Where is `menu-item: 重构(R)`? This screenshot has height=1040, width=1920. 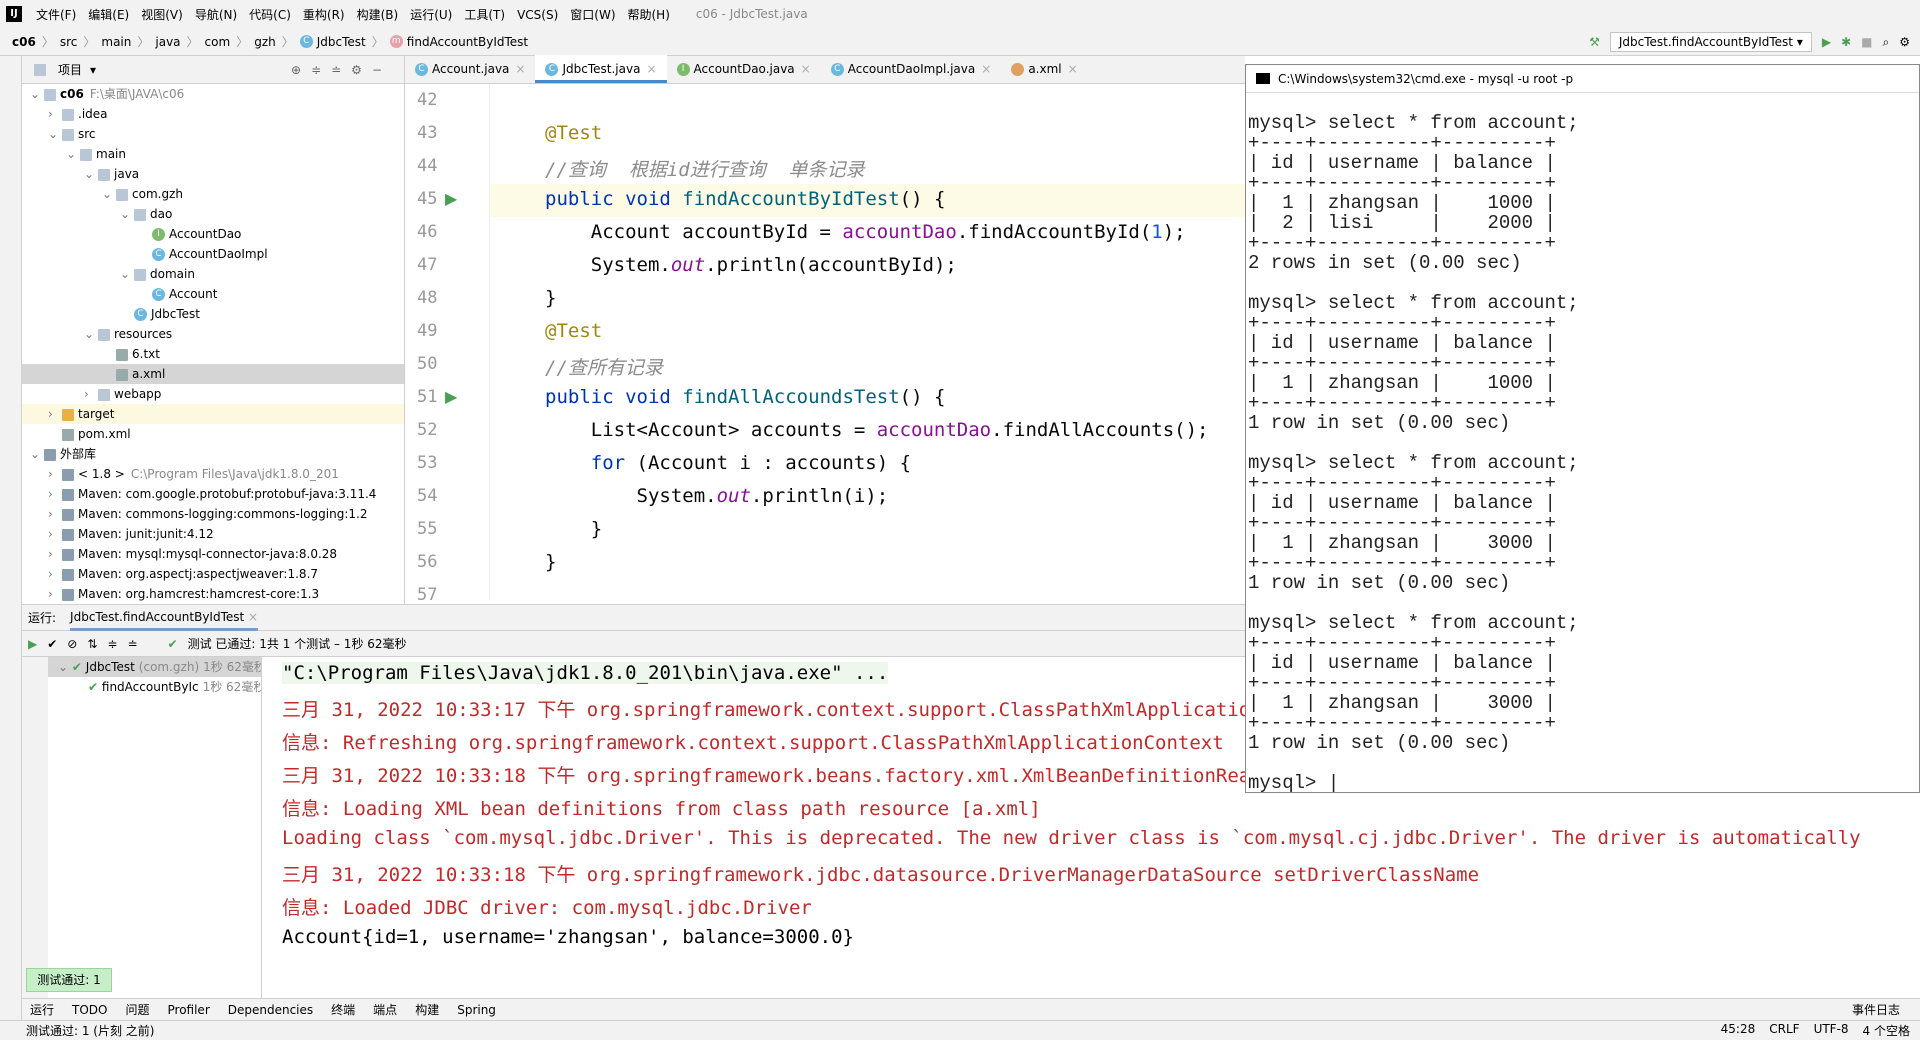
menu-item: 重构(R) is located at coordinates (324, 15).